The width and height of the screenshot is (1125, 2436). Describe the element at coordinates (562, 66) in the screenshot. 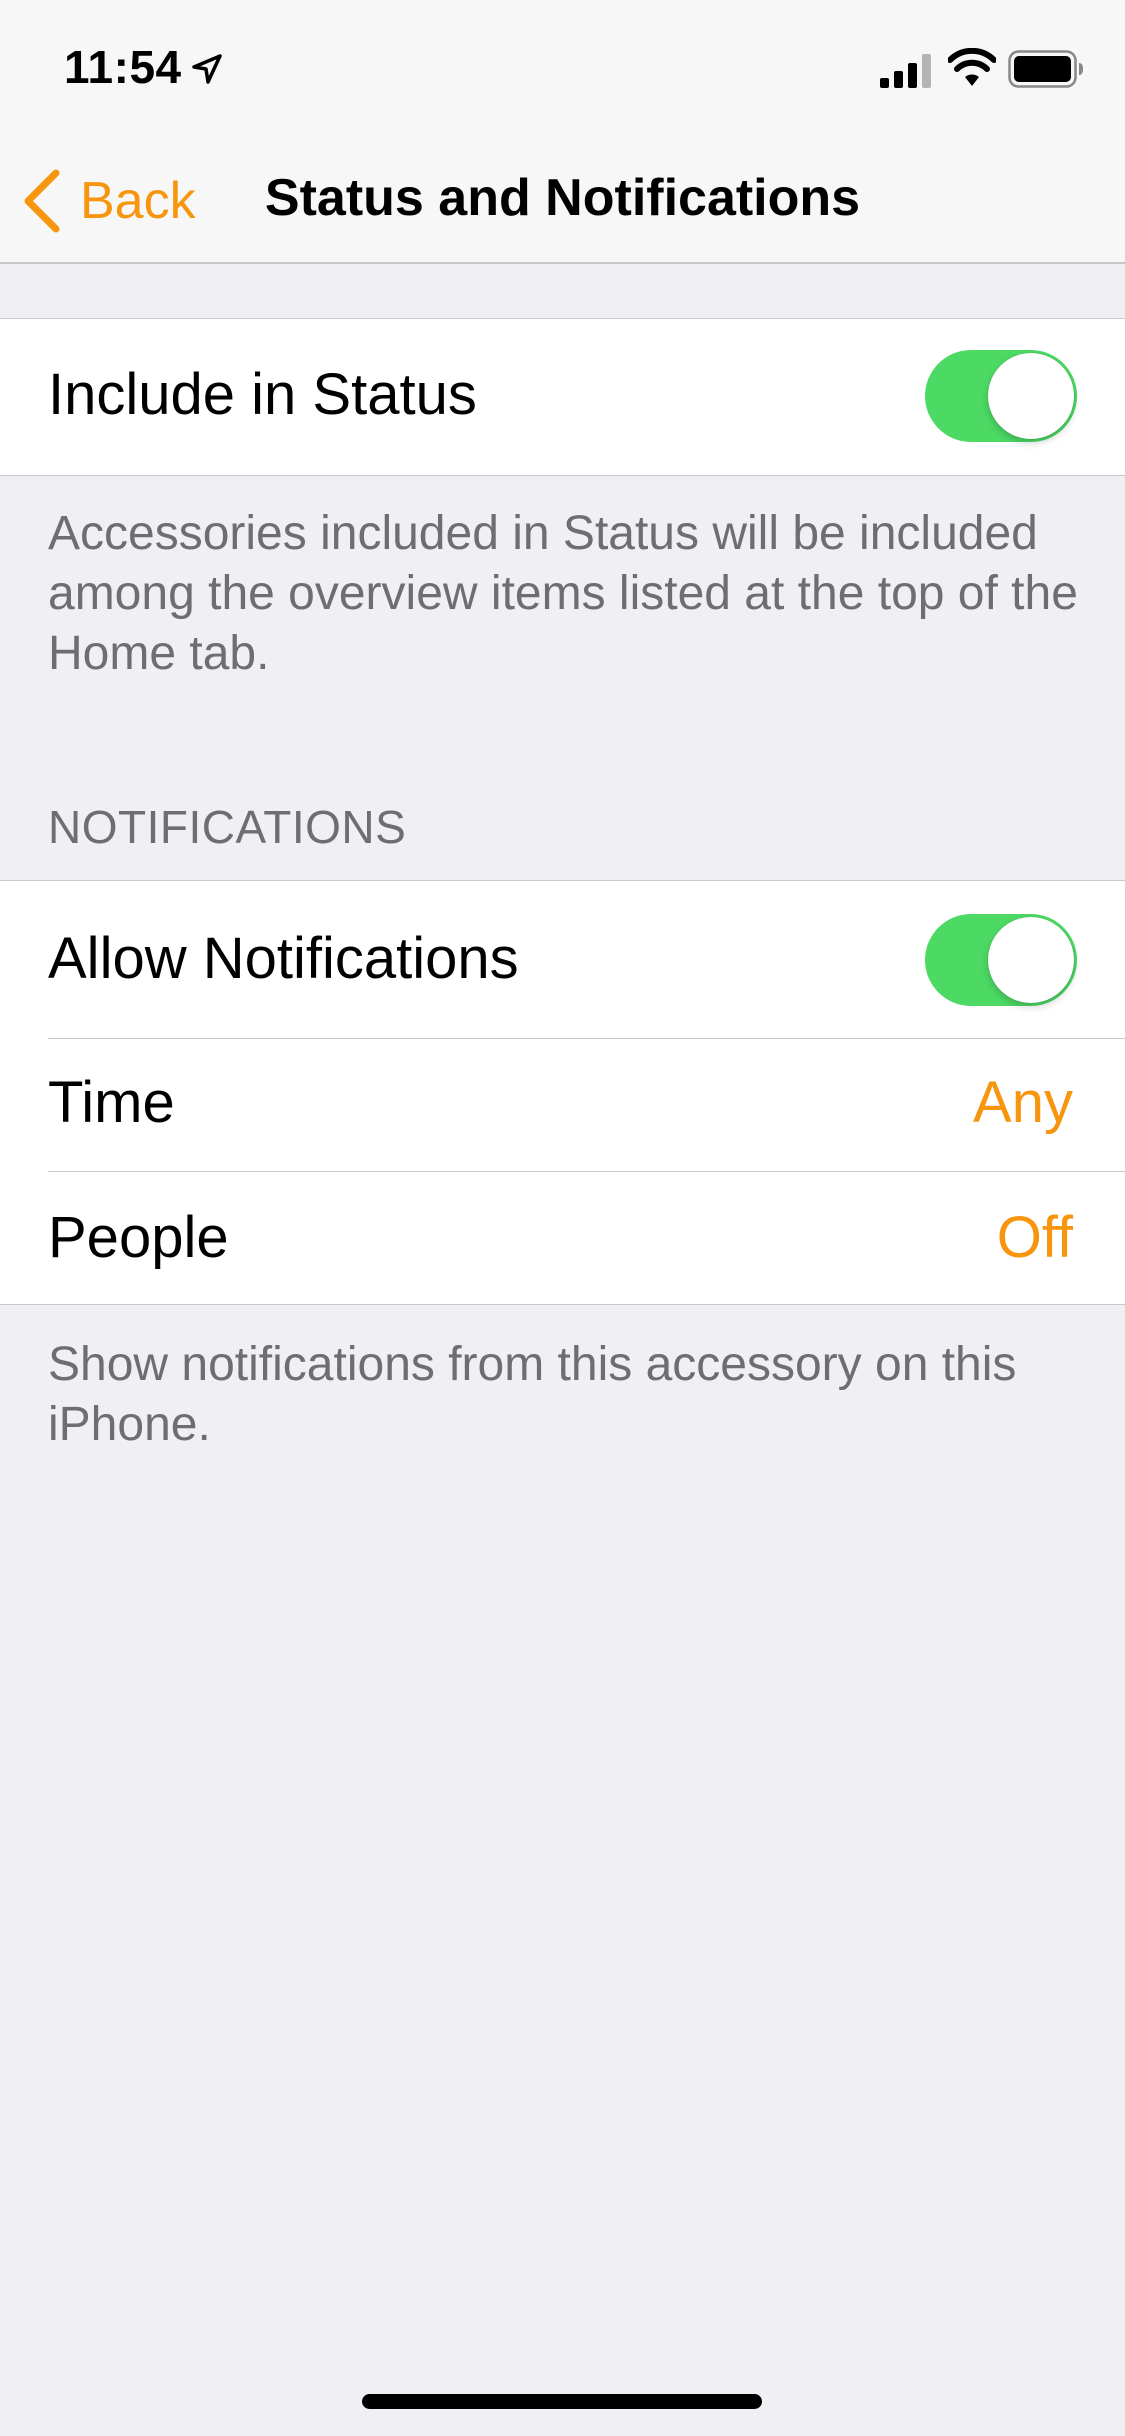

I see `status-bar: 11:54` at that location.